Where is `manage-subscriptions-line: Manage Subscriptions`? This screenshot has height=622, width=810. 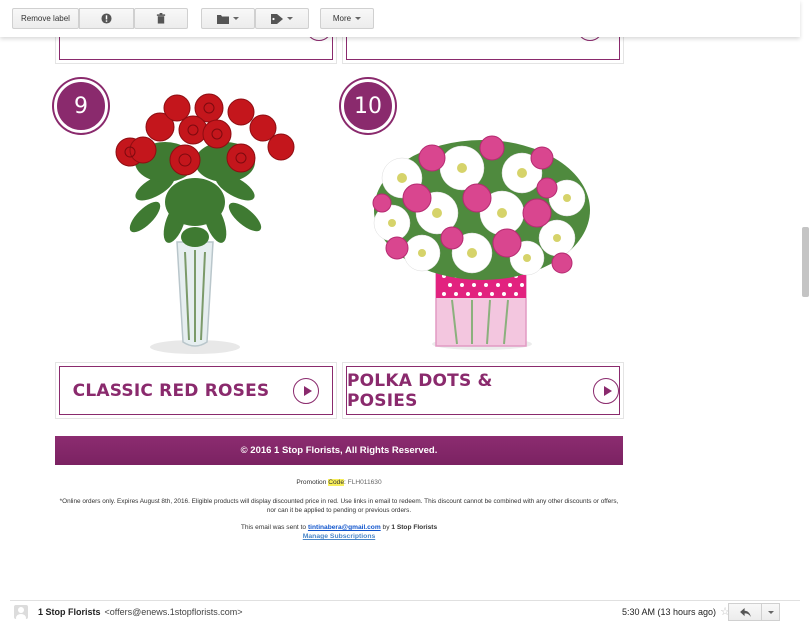
manage-subscriptions-line: Manage Subscriptions is located at coordinates (339, 536).